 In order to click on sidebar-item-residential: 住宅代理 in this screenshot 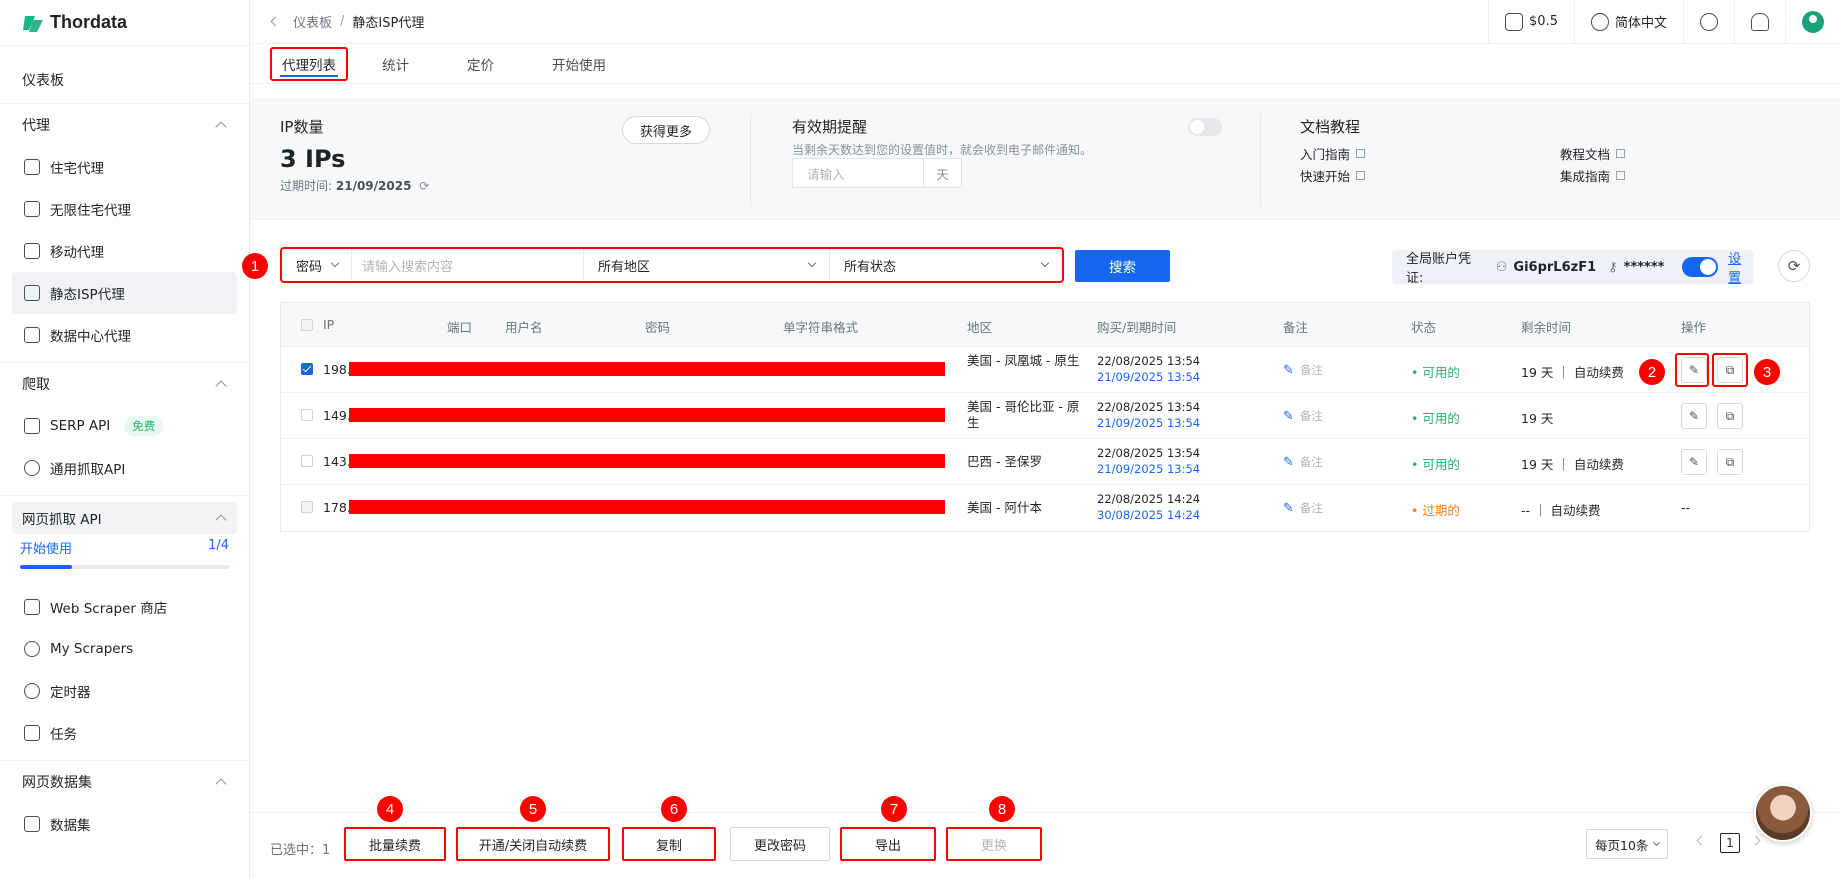, I will do `click(124, 167)`.